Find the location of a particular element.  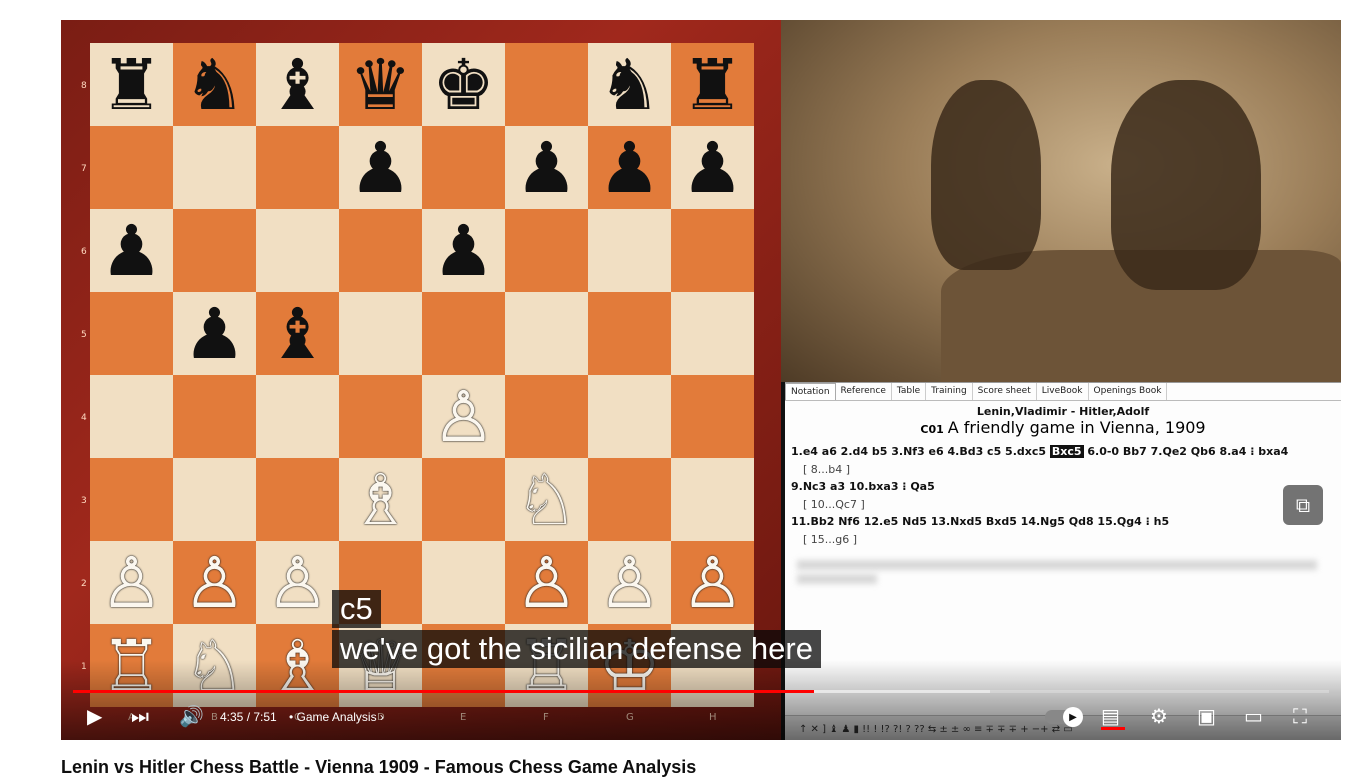

tab-notation: Notation is located at coordinates (810, 391).